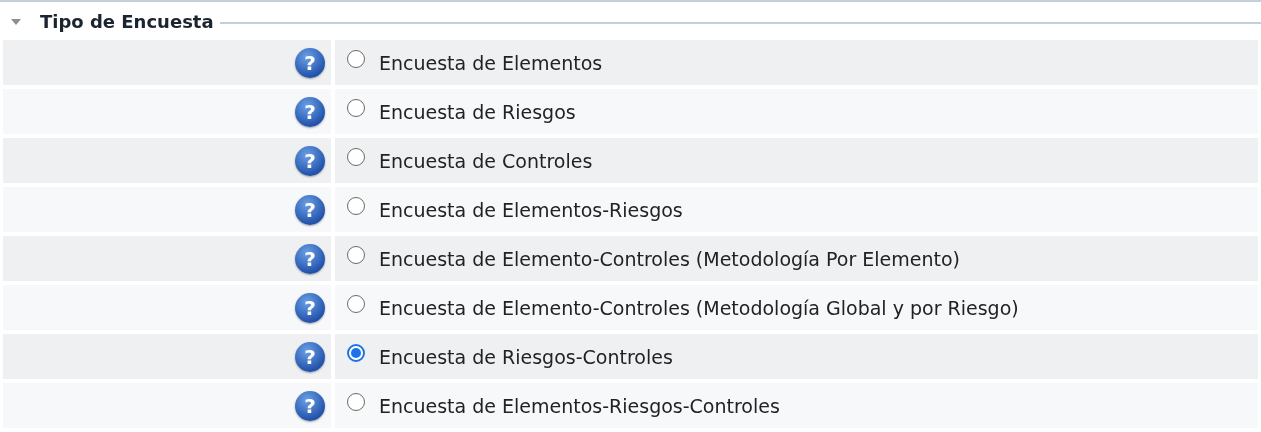 The image size is (1261, 432). Describe the element at coordinates (486, 160) in the screenshot. I see `option-label: Encuesta de Controles` at that location.